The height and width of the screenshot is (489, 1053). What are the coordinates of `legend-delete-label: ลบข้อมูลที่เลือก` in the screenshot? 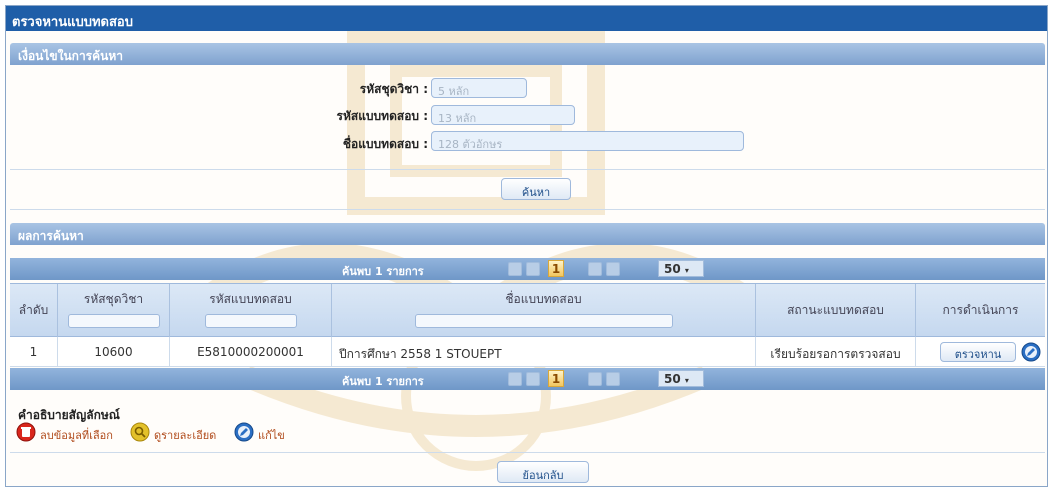 It's located at (76, 435).